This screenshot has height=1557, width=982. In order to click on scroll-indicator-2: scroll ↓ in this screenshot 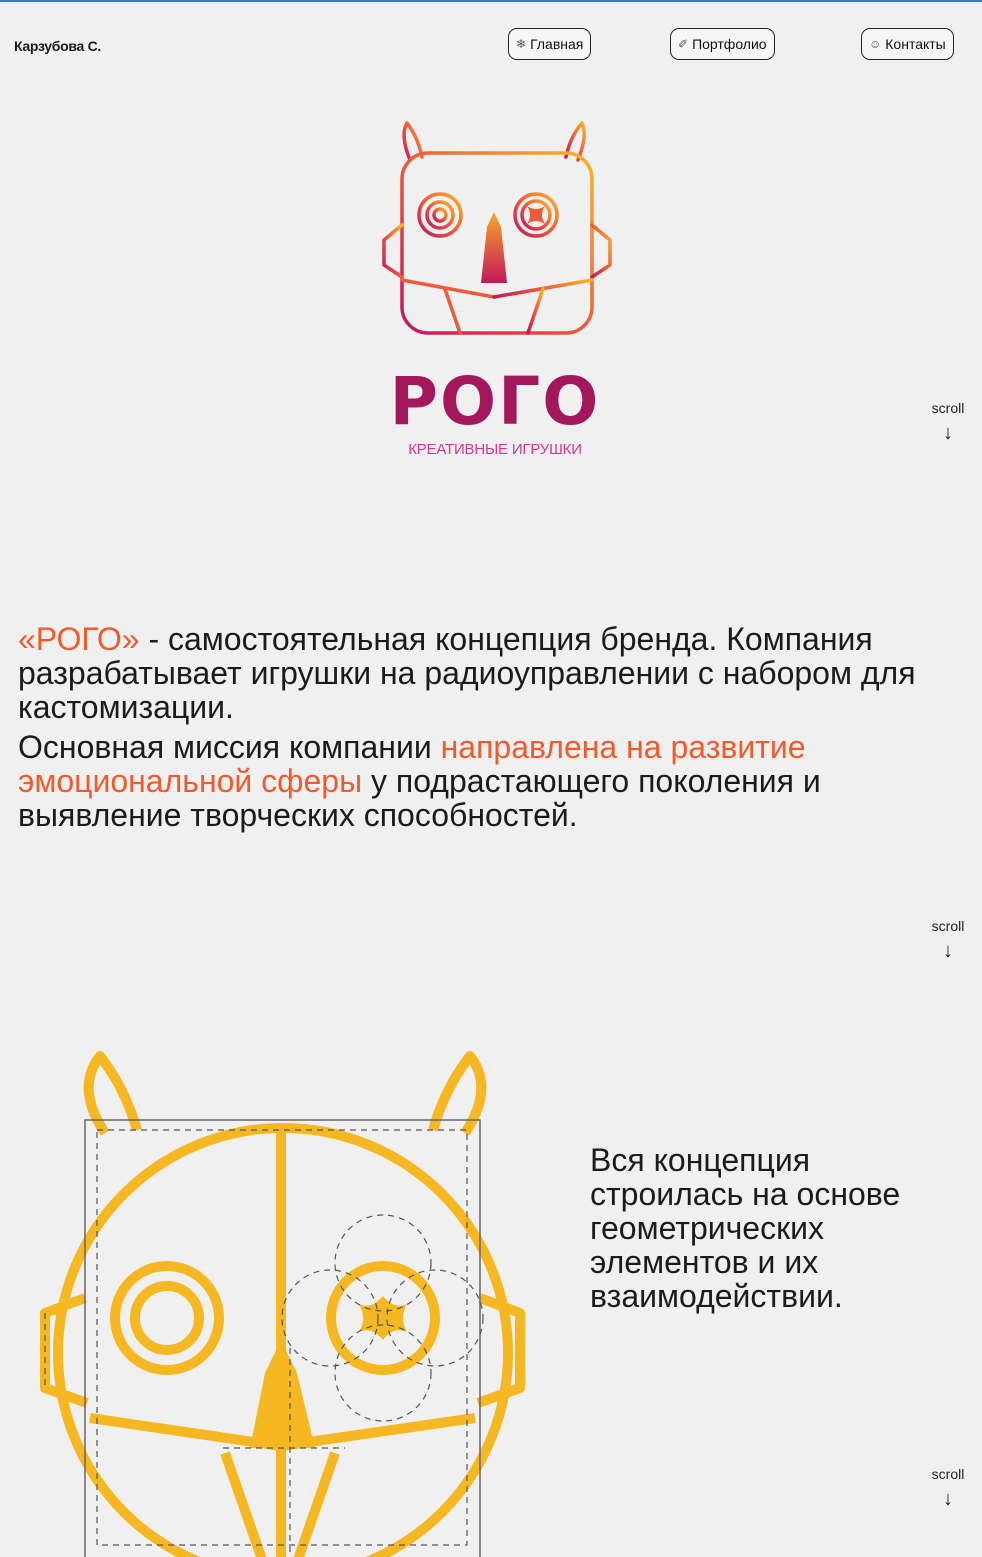, I will do `click(948, 940)`.